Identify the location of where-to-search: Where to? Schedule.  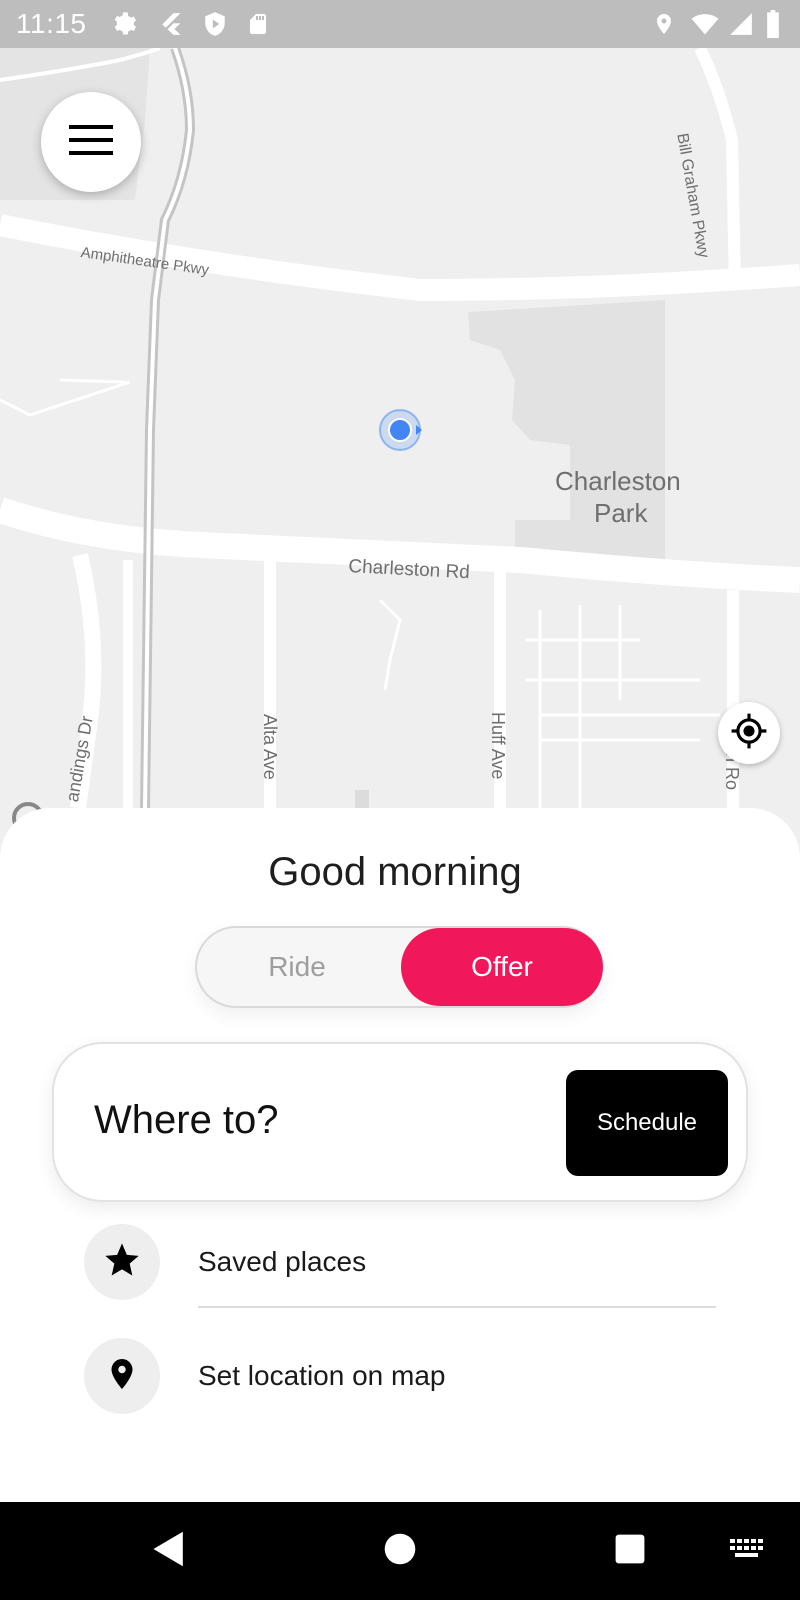
(400, 1122).